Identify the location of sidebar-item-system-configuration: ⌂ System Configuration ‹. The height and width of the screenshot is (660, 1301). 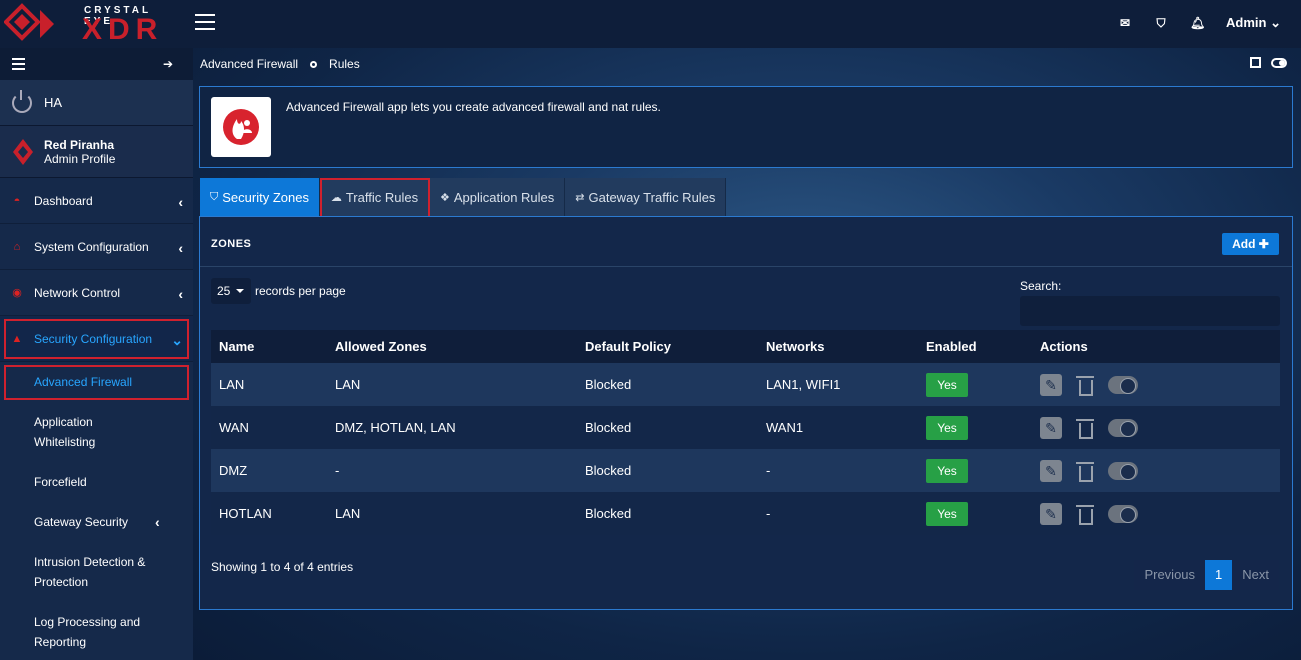
(96, 247).